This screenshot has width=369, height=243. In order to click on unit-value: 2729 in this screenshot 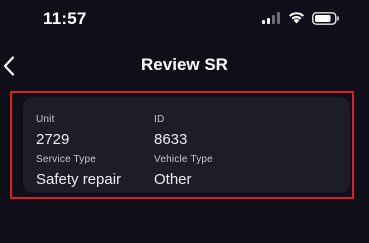, I will do `click(53, 139)`.